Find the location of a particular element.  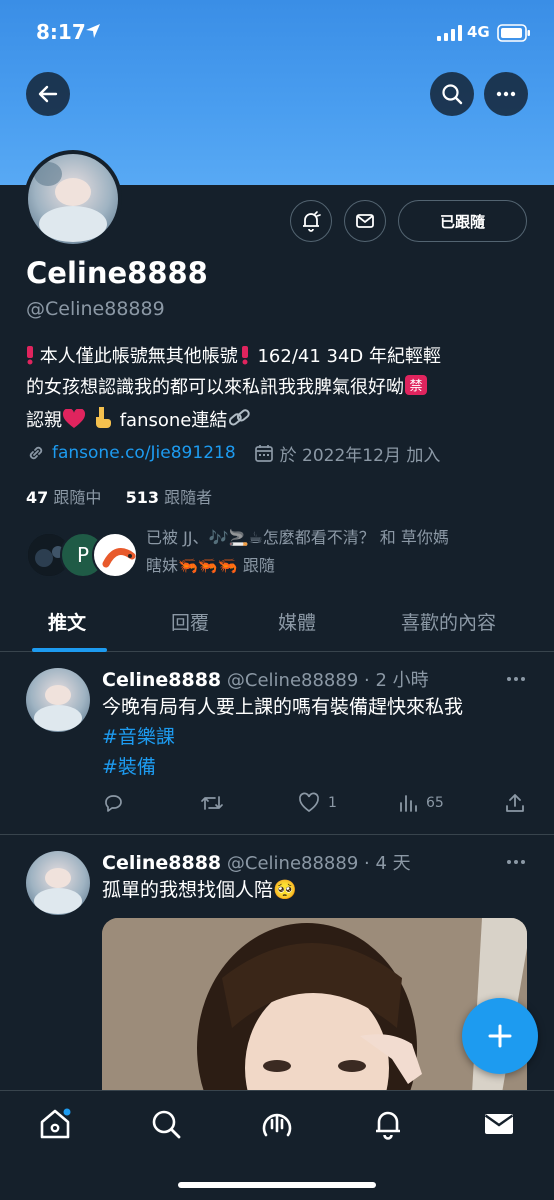

more-button is located at coordinates (506, 94).